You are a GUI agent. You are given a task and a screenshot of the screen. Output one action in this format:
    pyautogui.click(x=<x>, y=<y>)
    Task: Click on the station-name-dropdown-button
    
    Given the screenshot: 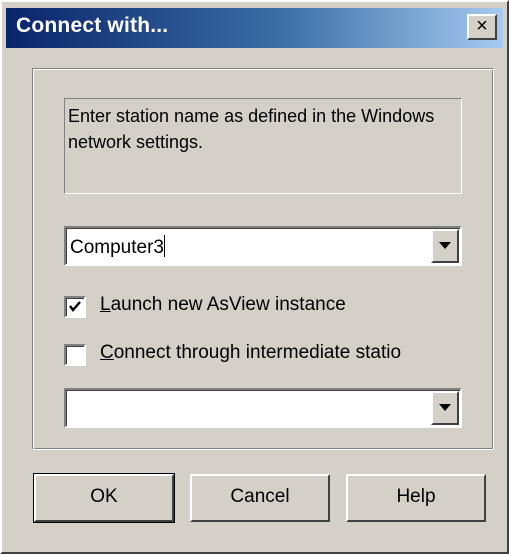 What is the action you would take?
    pyautogui.click(x=445, y=246)
    